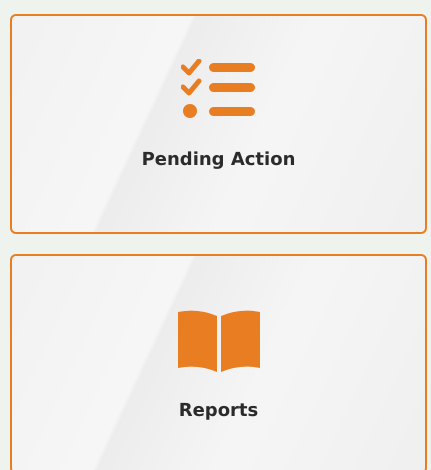 The image size is (431, 470). What do you see at coordinates (219, 341) in the screenshot?
I see `book-icon` at bounding box center [219, 341].